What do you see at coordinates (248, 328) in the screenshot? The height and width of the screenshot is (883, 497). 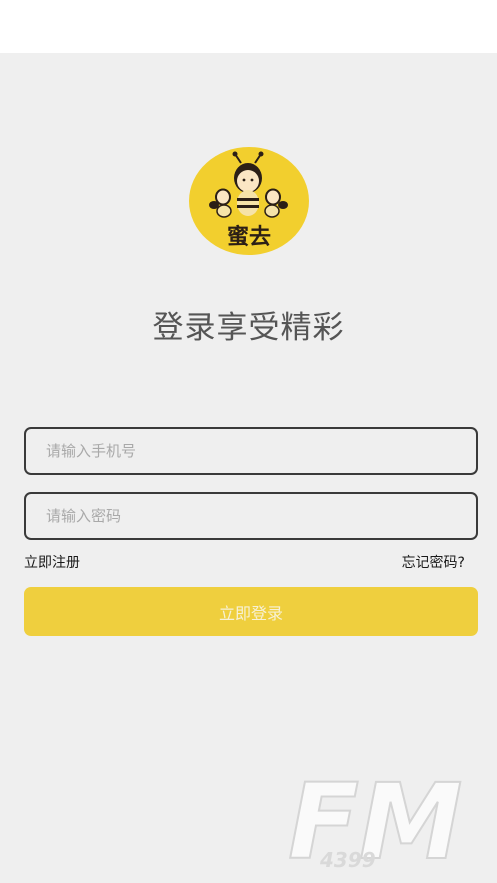 I see `page-title: 登录享受精彩` at bounding box center [248, 328].